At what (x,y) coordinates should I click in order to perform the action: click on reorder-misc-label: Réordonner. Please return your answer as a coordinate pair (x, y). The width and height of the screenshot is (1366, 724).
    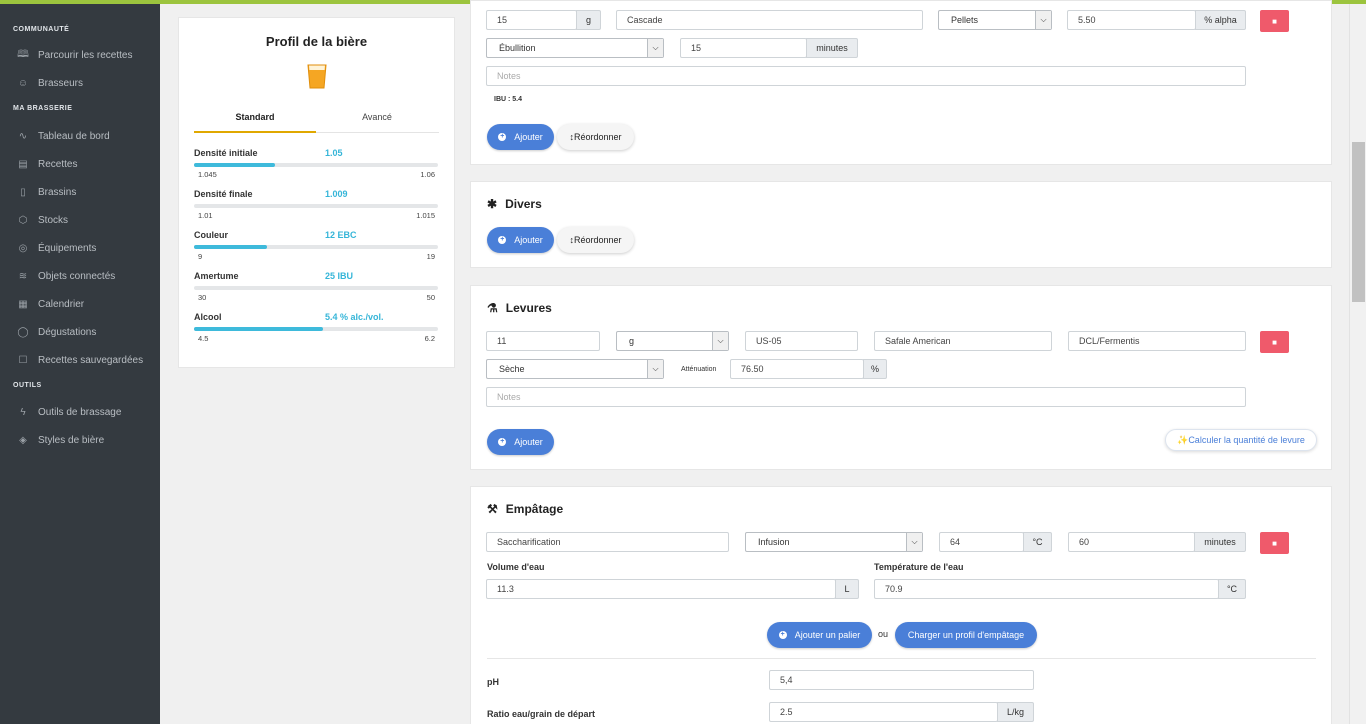
    Looking at the image, I should click on (597, 240).